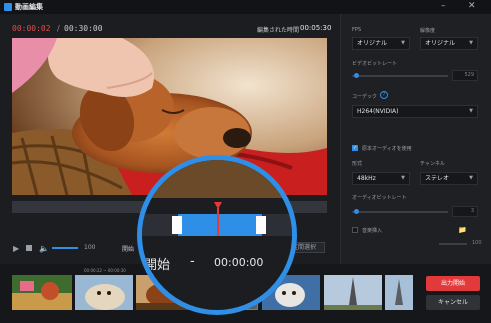  Describe the element at coordinates (357, 30) in the screenshot. I see `fps-label: FPS` at that location.